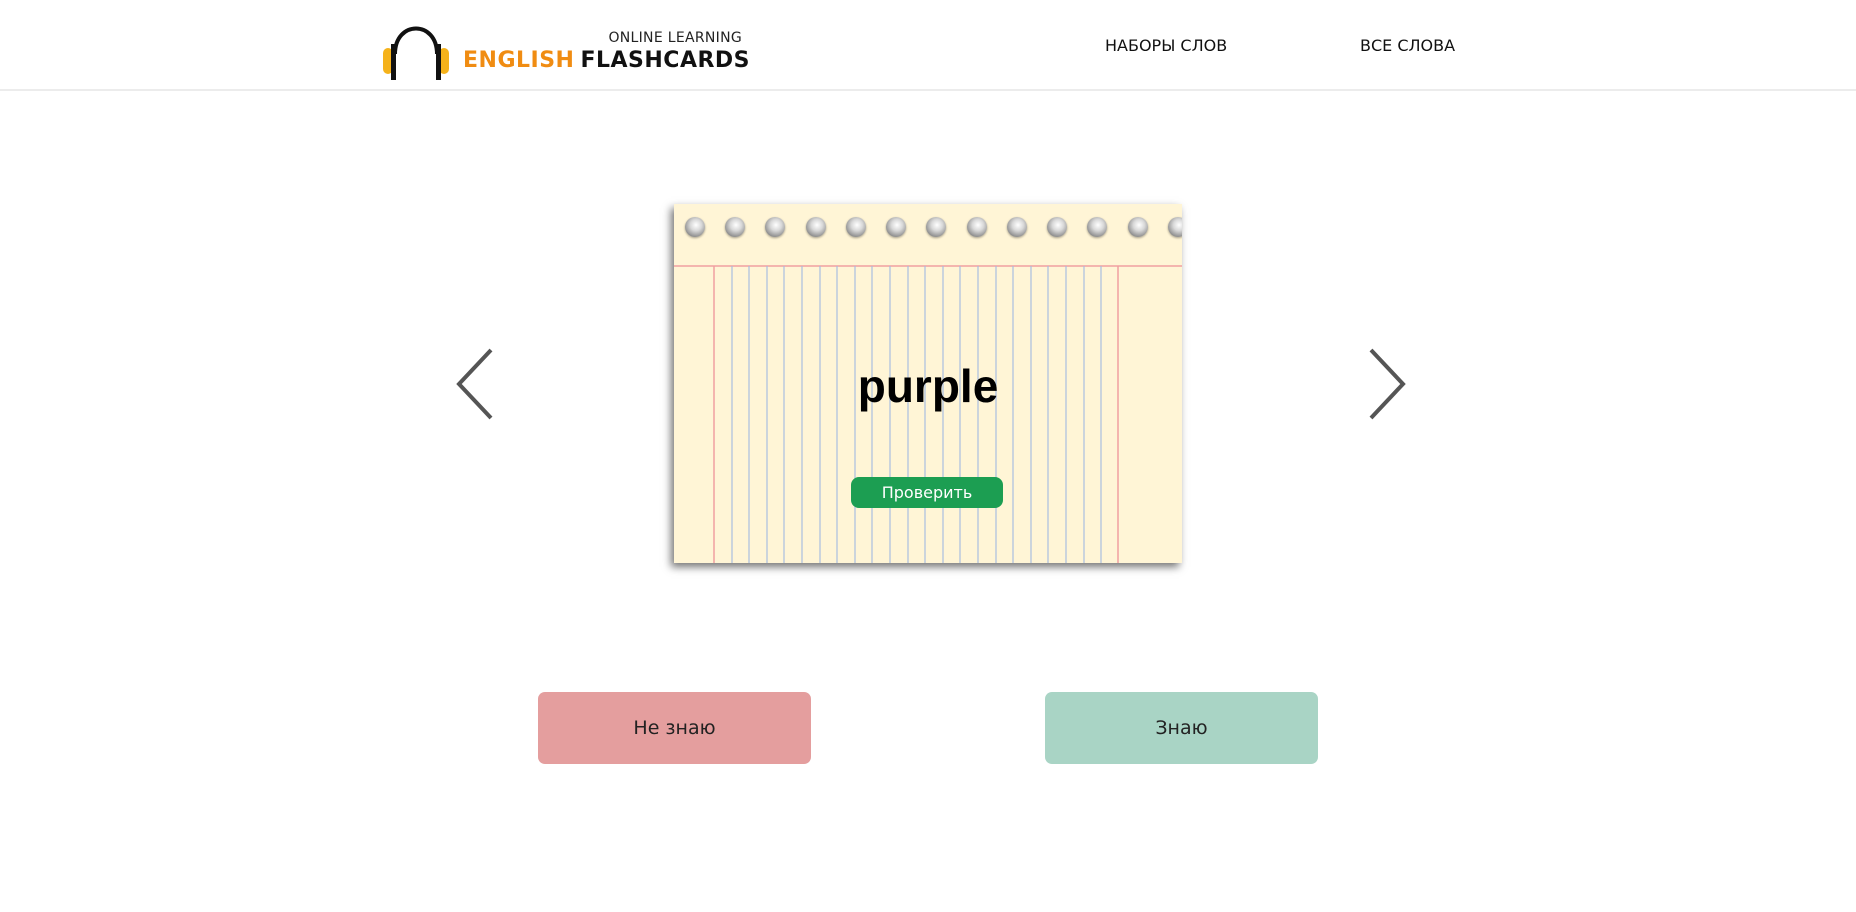 Image resolution: width=1856 pixels, height=912 pixels. What do you see at coordinates (565, 46) in the screenshot?
I see `site-logo: ONLINE LEARNING ENGLISH FLASHCARDS` at bounding box center [565, 46].